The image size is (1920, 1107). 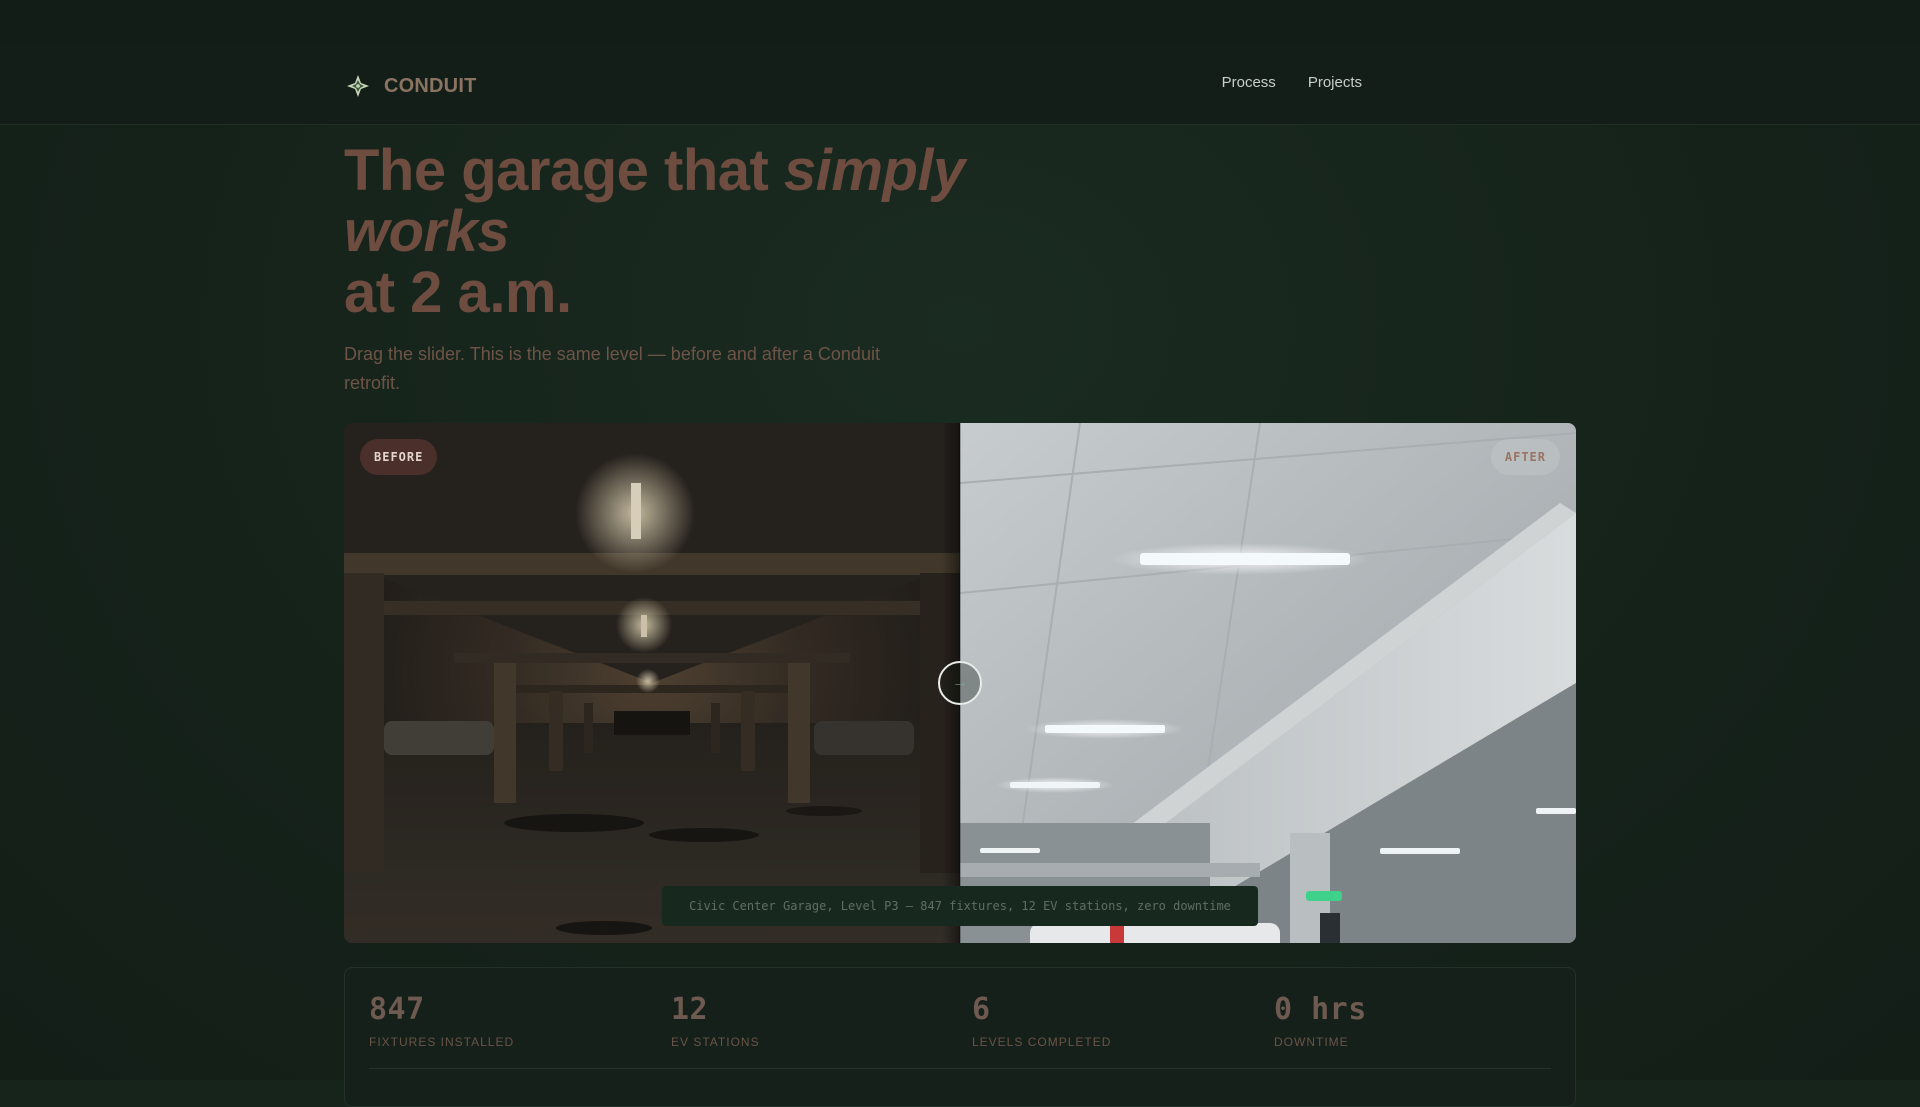 I want to click on after-label: AFTER, so click(x=1525, y=457).